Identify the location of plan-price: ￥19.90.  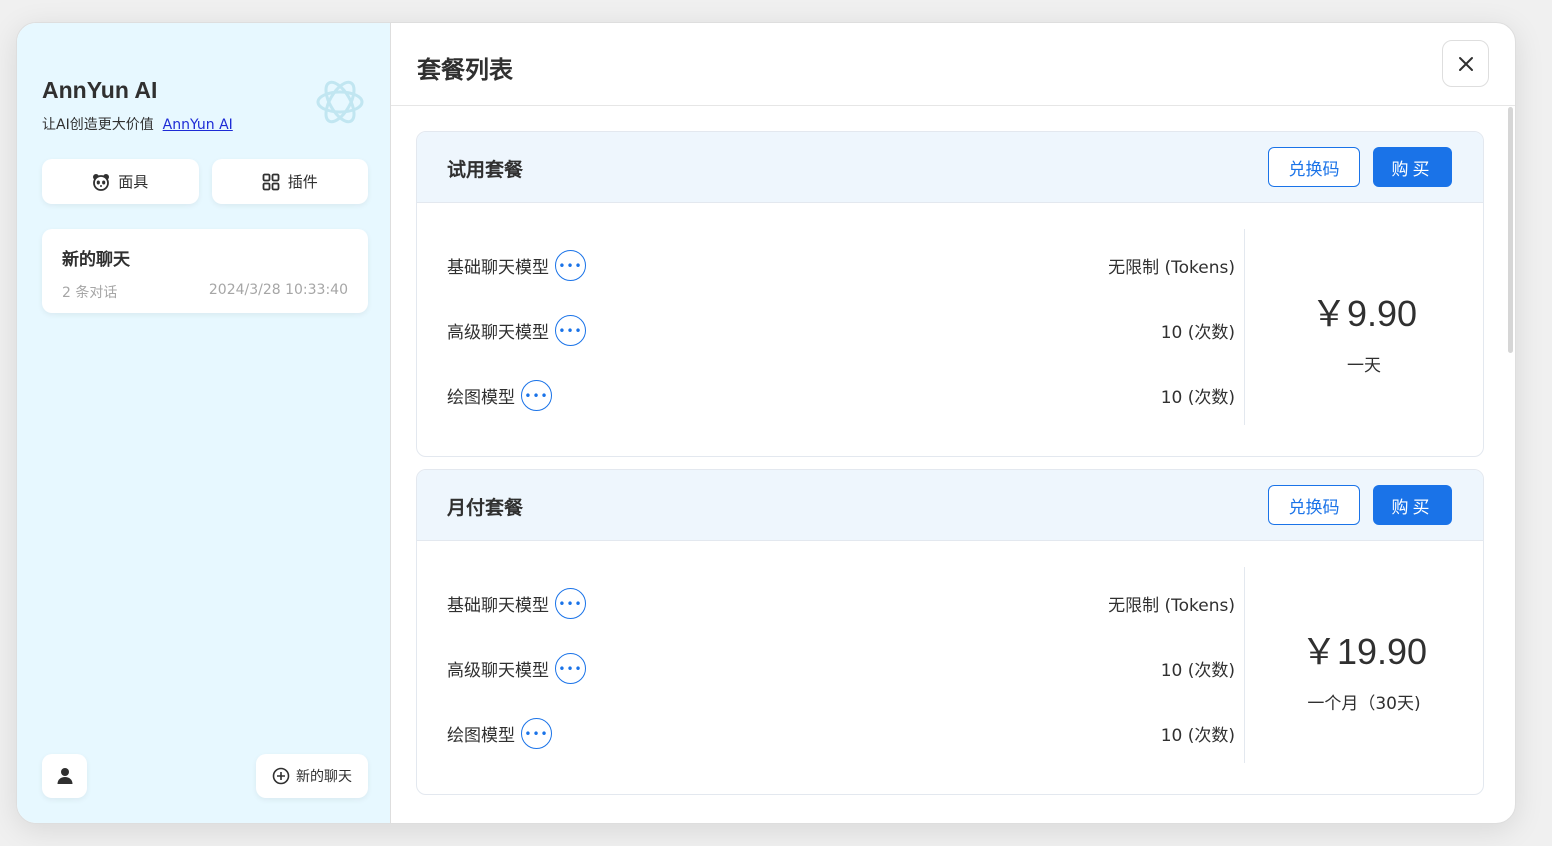
(1364, 651).